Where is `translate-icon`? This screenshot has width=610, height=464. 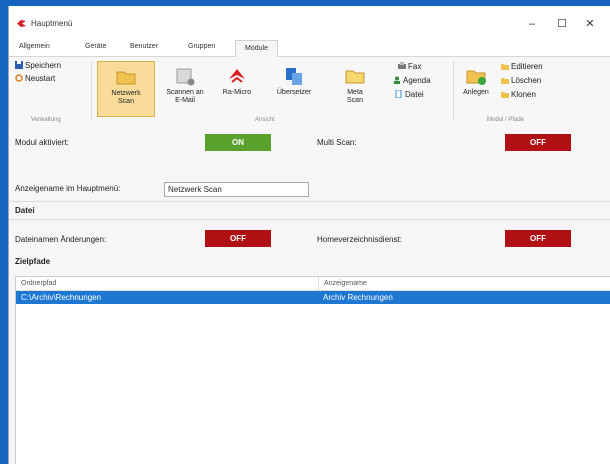 translate-icon is located at coordinates (294, 76).